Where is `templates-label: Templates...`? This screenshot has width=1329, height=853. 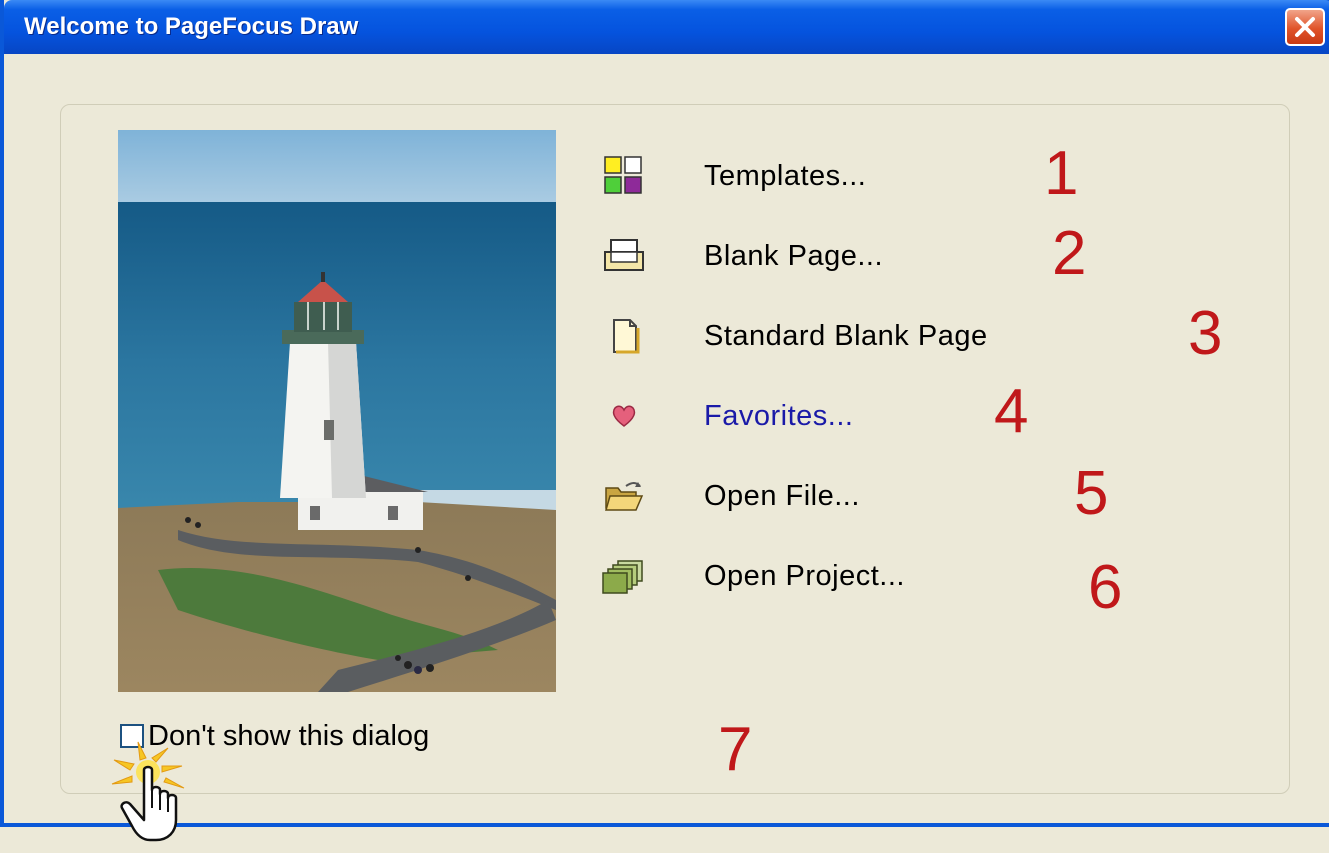
templates-label: Templates... is located at coordinates (785, 175).